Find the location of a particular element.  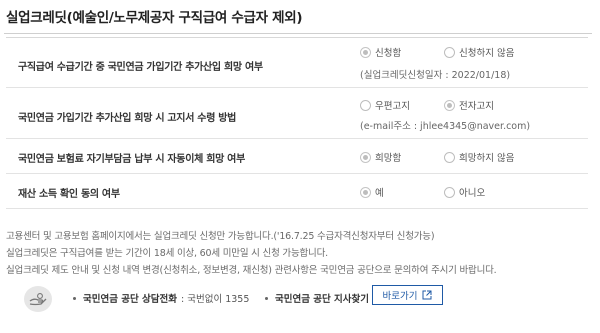

email-address: (e-mail주소 : jhlee4345@naver.com) is located at coordinates (445, 126).